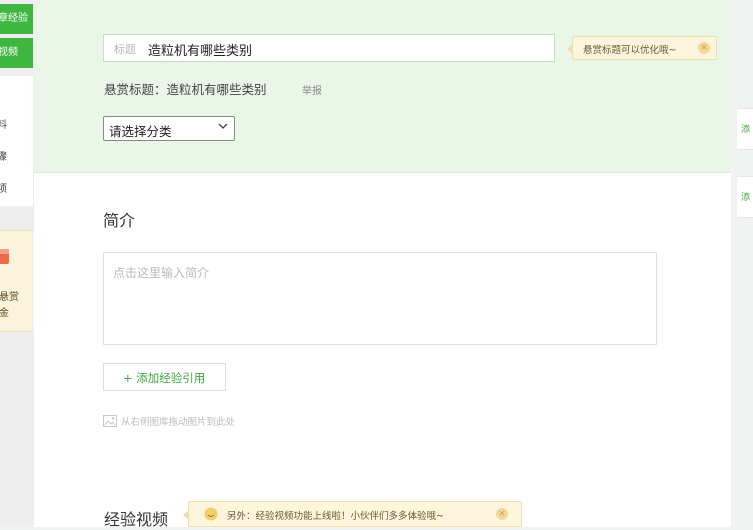  I want to click on sidebar-button-video: 视频, so click(16, 53).